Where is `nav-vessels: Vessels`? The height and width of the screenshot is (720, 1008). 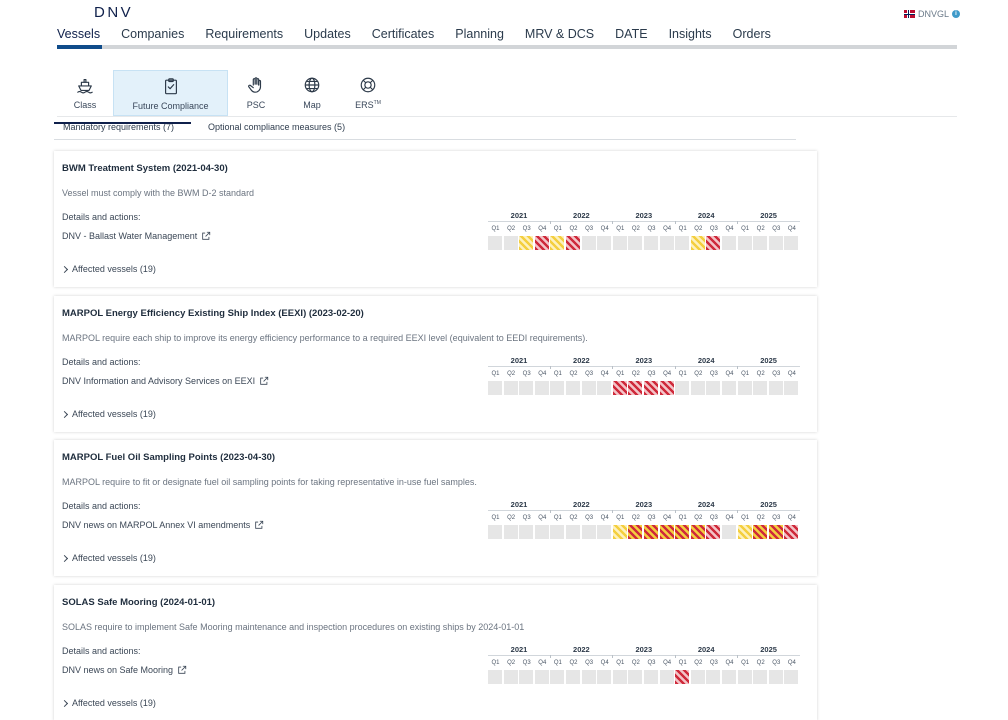 nav-vessels: Vessels is located at coordinates (78, 34).